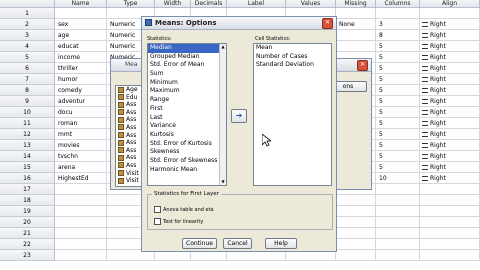  What do you see at coordinates (173, 4) in the screenshot?
I see `col-header-width: Width` at bounding box center [173, 4].